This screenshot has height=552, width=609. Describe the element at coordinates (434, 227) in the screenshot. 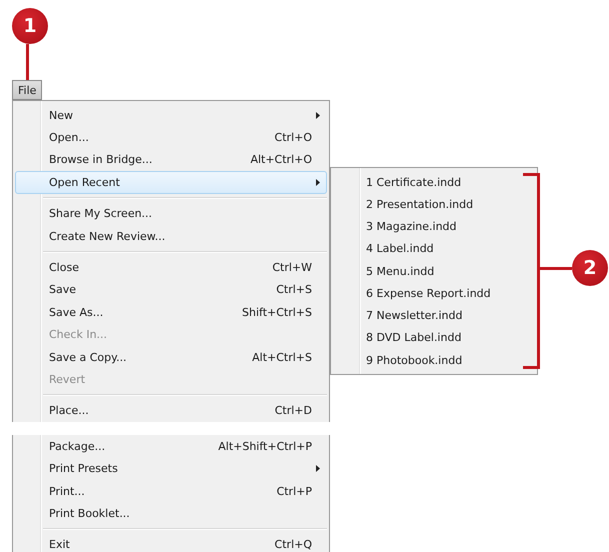

I see `recent-file-item: 3 Magazine.indd` at that location.